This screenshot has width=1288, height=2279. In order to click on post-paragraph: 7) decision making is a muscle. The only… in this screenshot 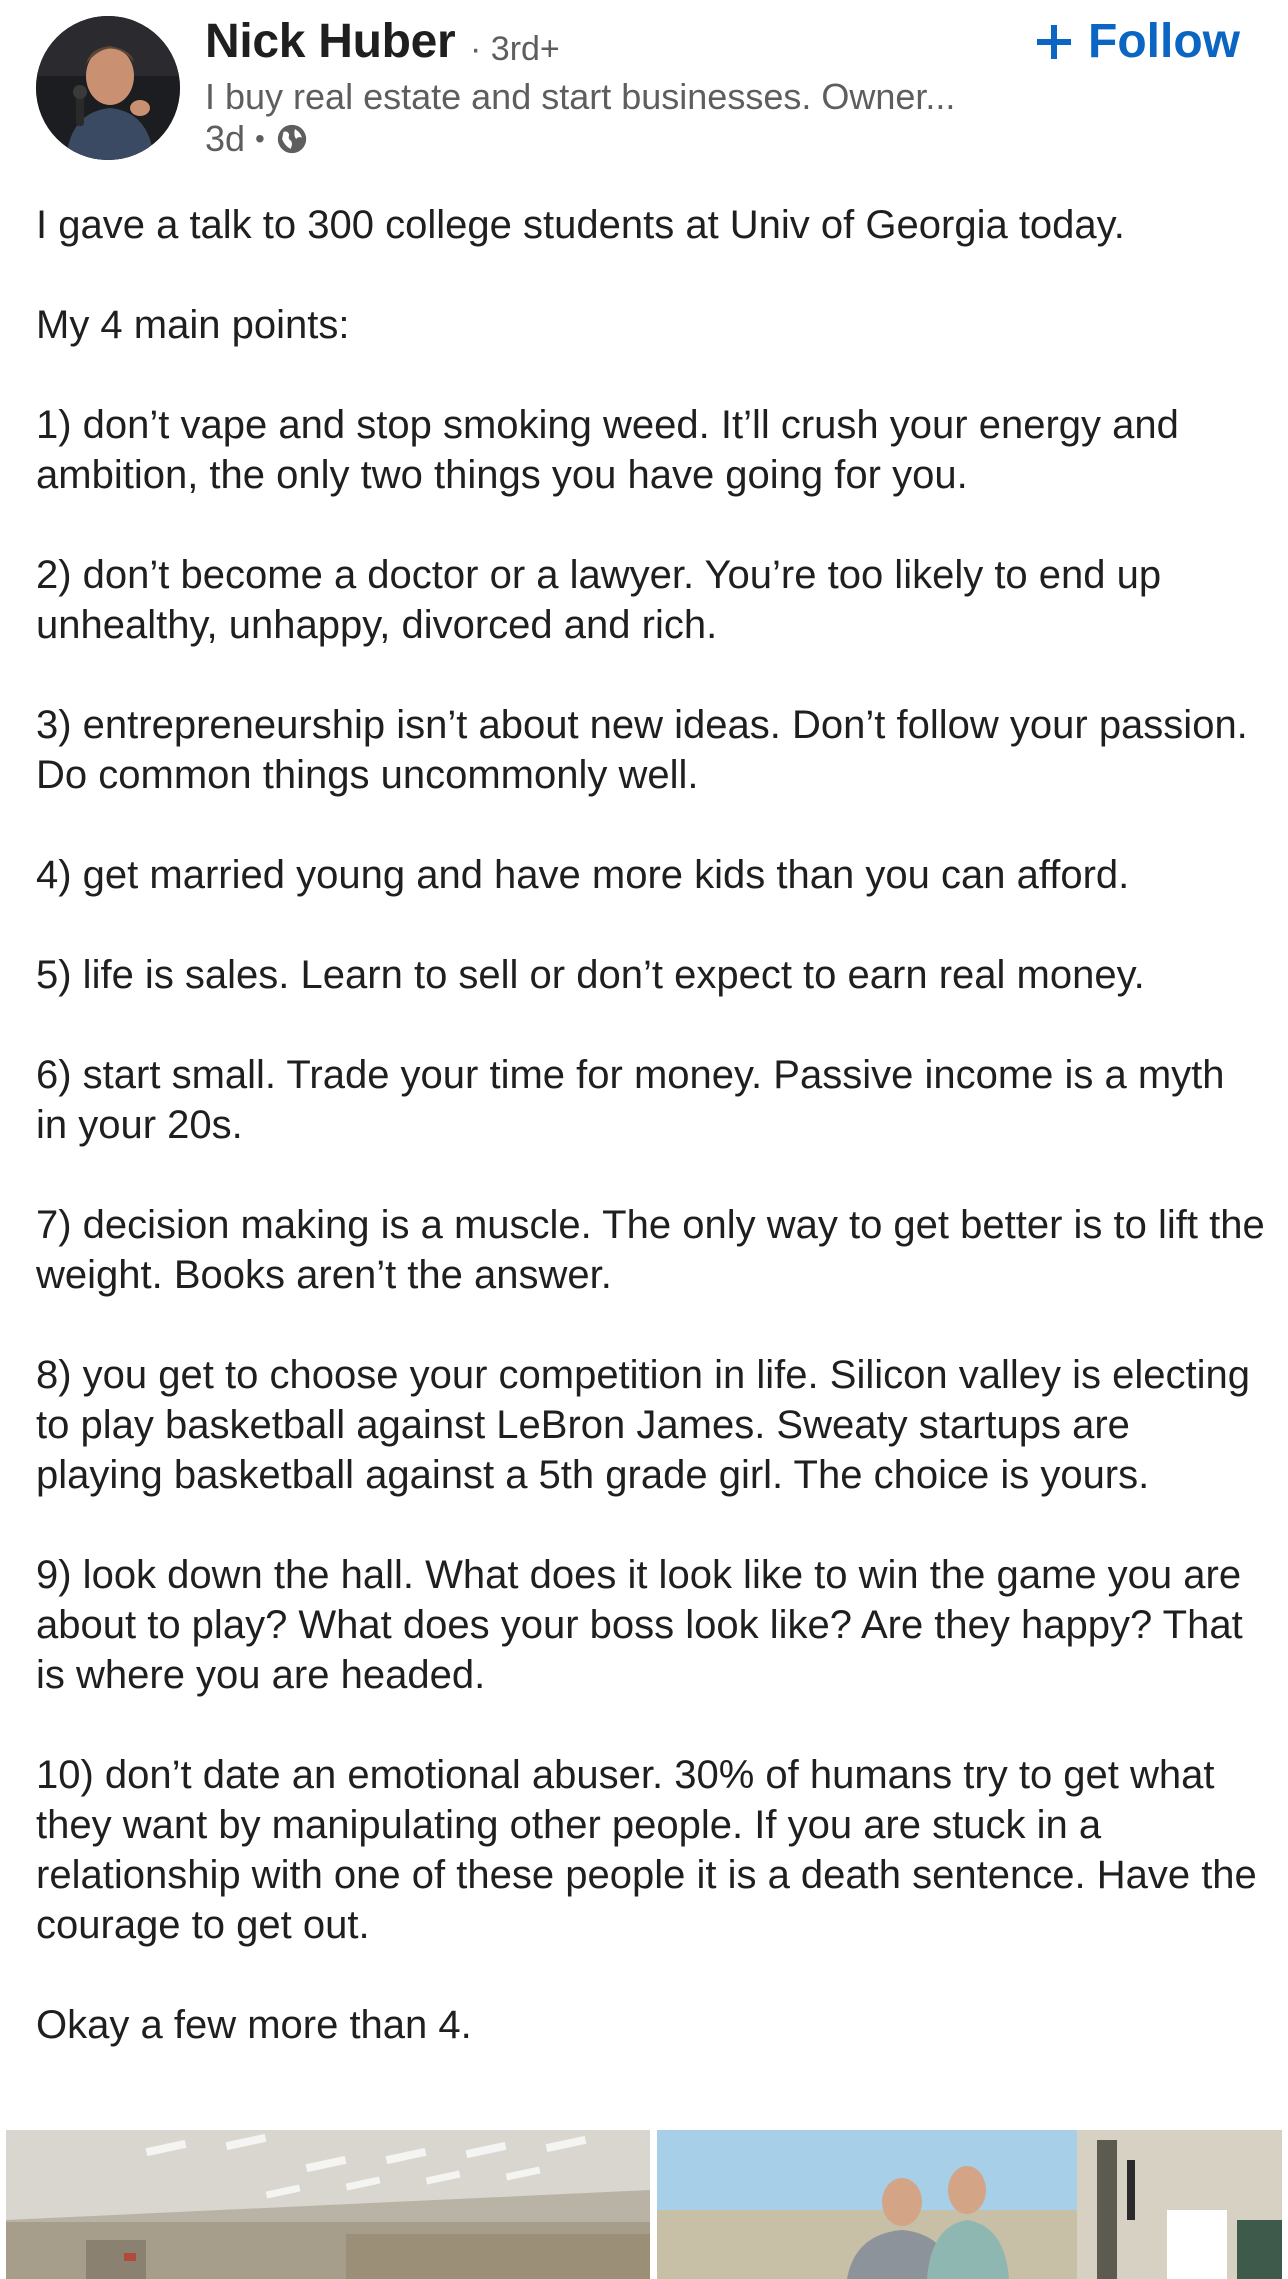, I will do `click(650, 1250)`.